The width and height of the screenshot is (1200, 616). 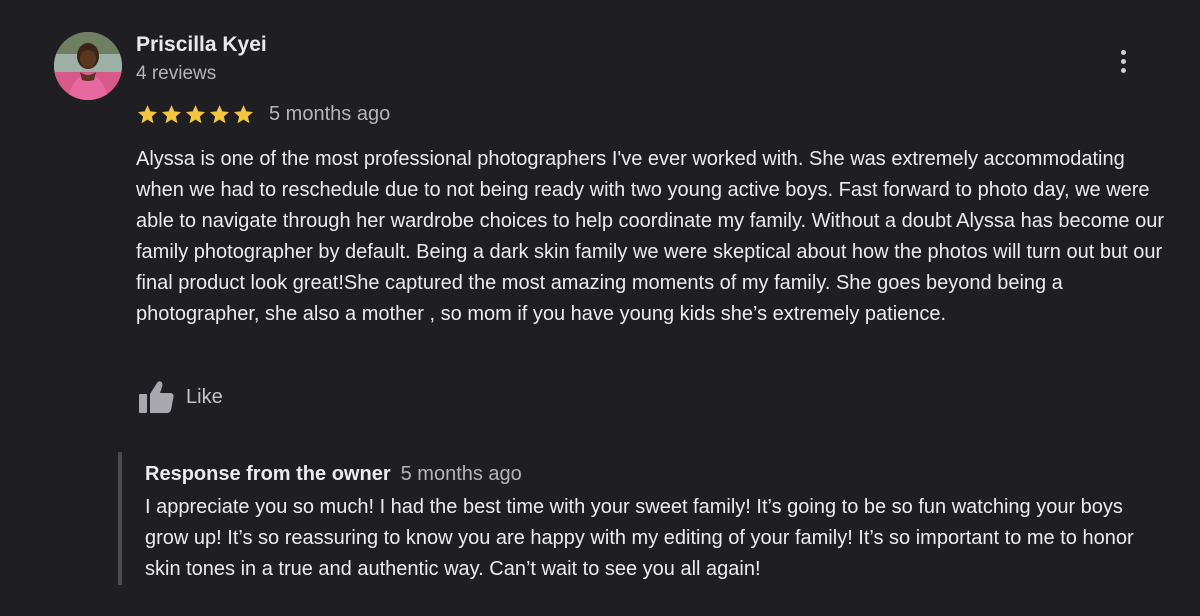 What do you see at coordinates (268, 474) in the screenshot?
I see `owner-response-title: Response from the owner` at bounding box center [268, 474].